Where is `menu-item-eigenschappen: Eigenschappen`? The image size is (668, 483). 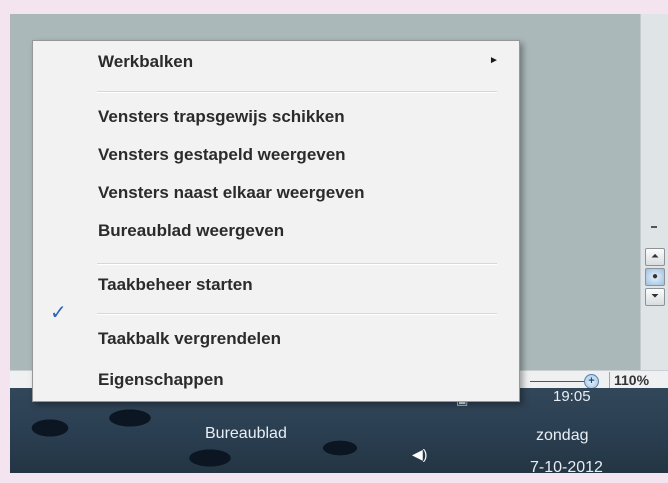
menu-item-eigenschappen: Eigenschappen is located at coordinates (161, 380).